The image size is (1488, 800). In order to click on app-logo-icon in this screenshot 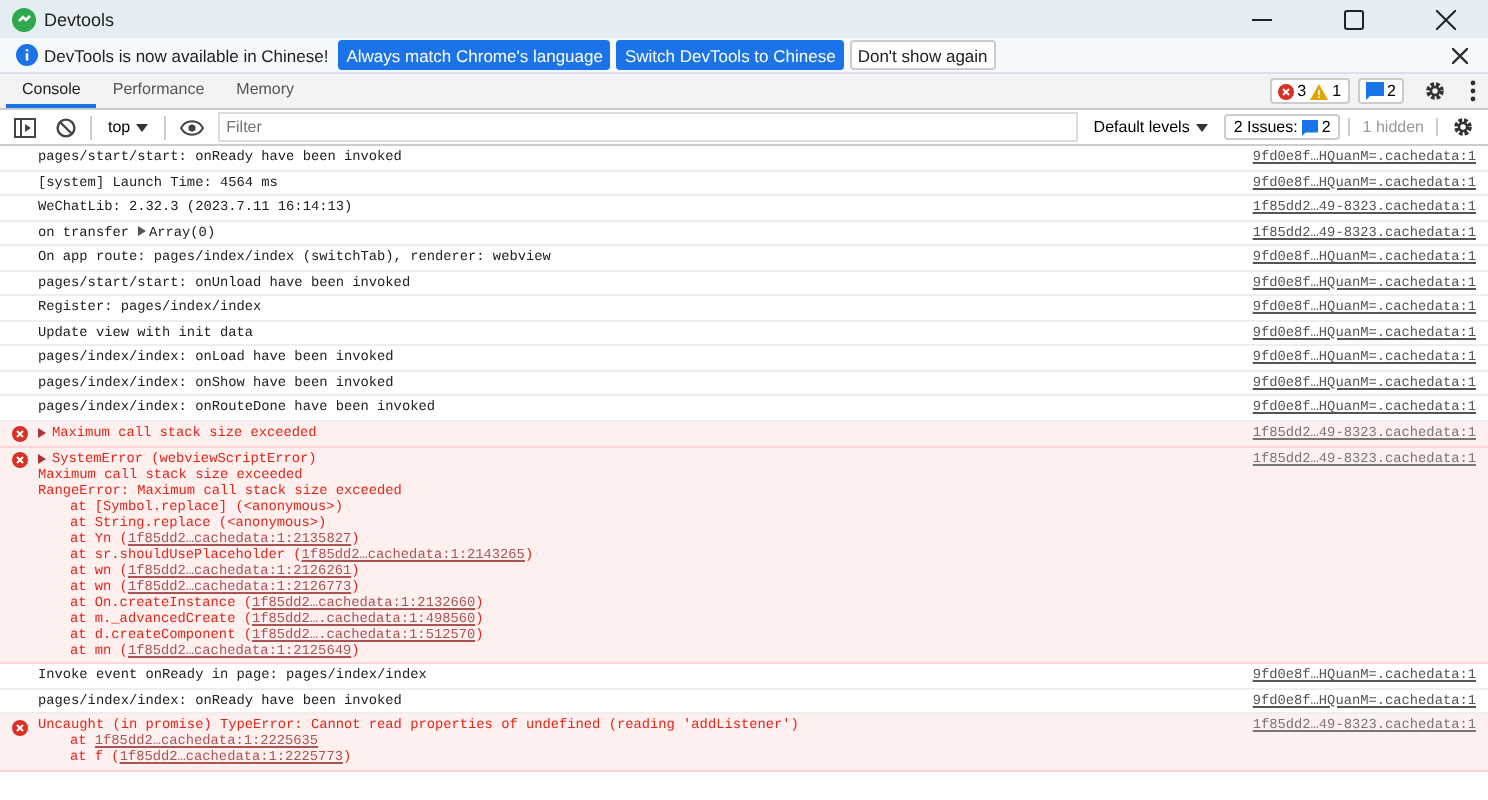, I will do `click(24, 19)`.